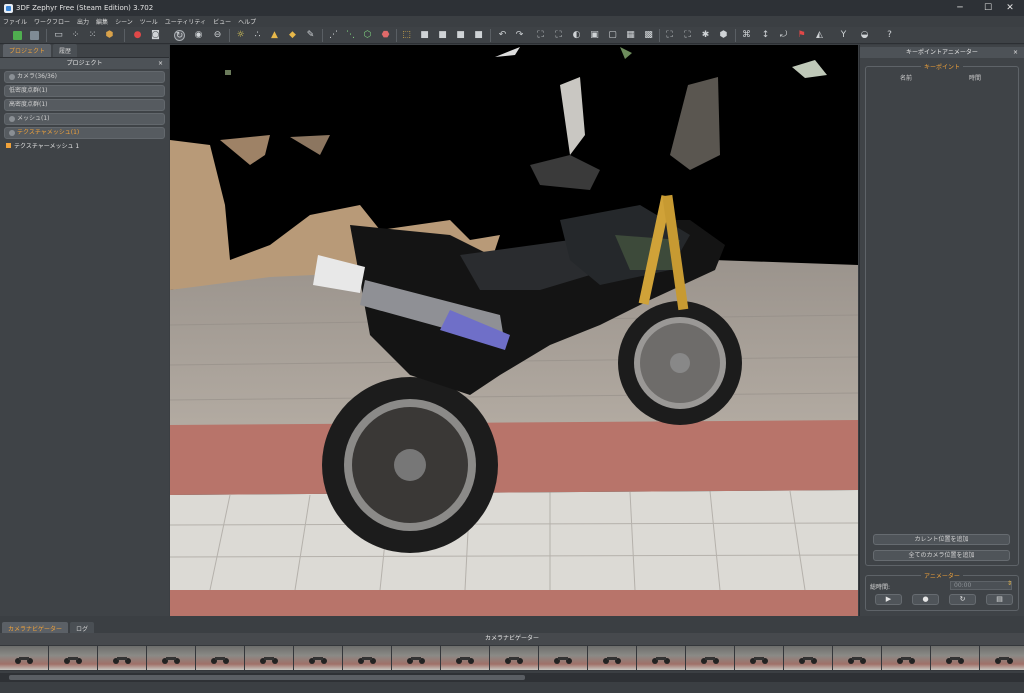  Describe the element at coordinates (52, 21) in the screenshot. I see `menu-workflow: ワークフロー` at that location.